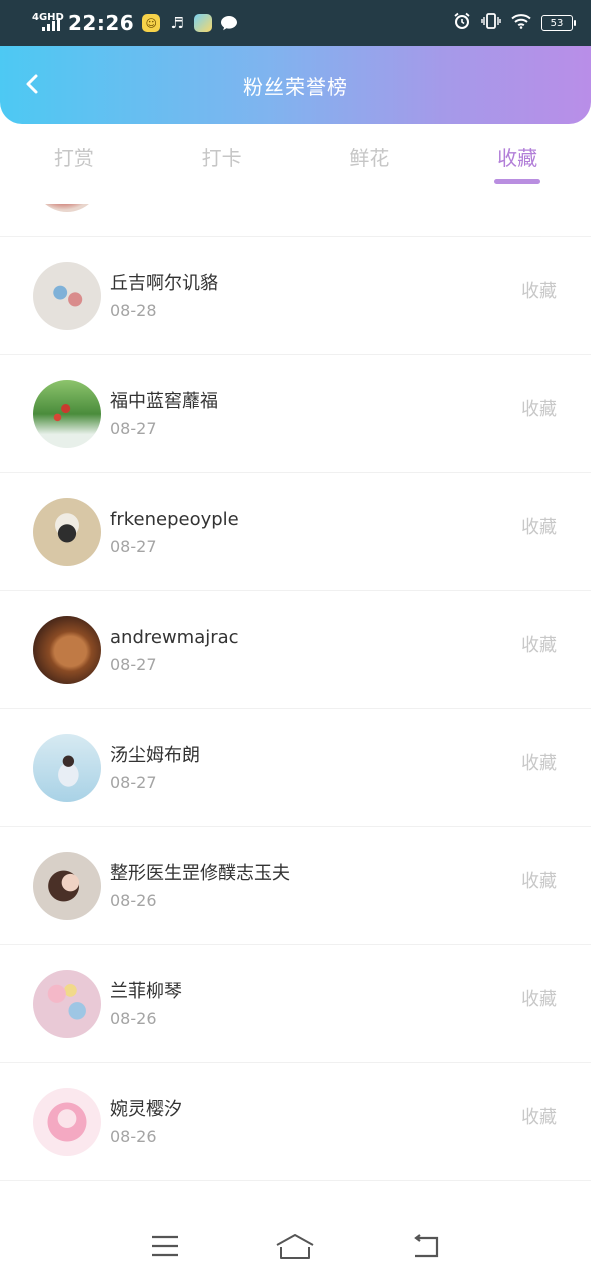 The image size is (591, 1280). I want to click on title-bar: 粉丝荣誉榜, so click(295, 85).